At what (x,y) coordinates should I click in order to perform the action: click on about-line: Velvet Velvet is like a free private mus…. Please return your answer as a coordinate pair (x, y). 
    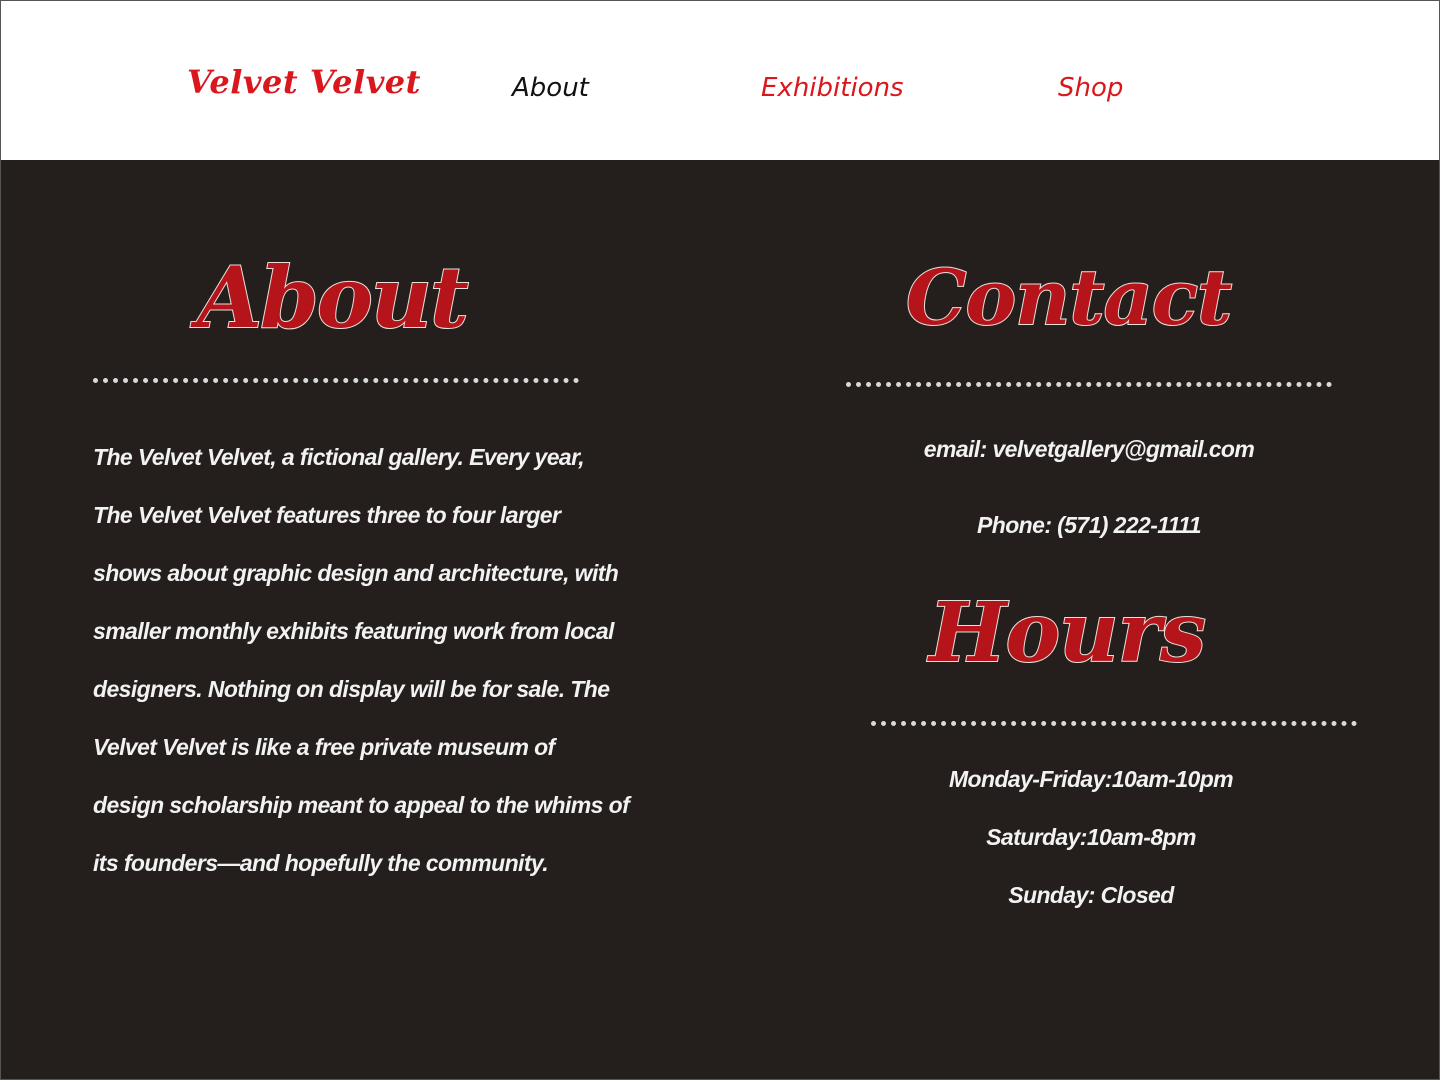
    Looking at the image, I should click on (324, 747).